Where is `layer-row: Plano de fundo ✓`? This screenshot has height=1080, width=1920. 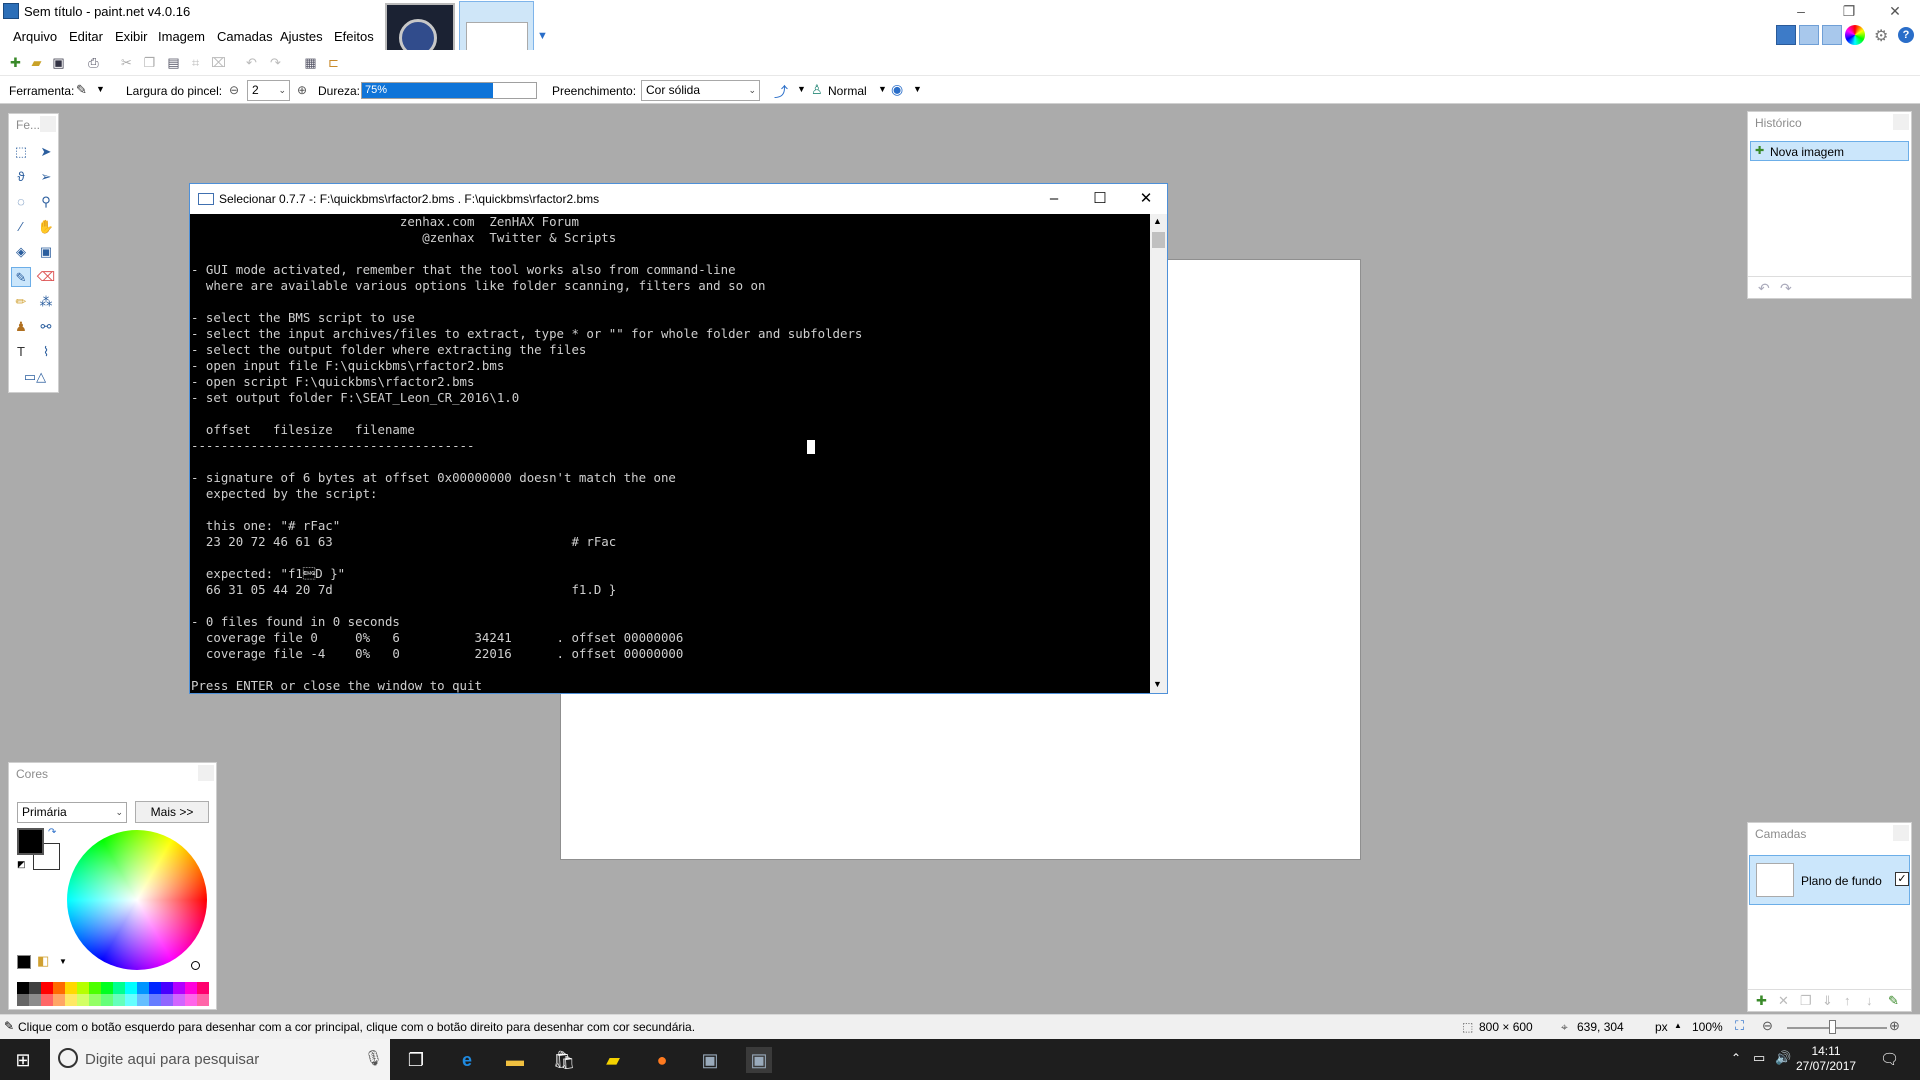
layer-row: Plano de fundo ✓ is located at coordinates (1829, 880).